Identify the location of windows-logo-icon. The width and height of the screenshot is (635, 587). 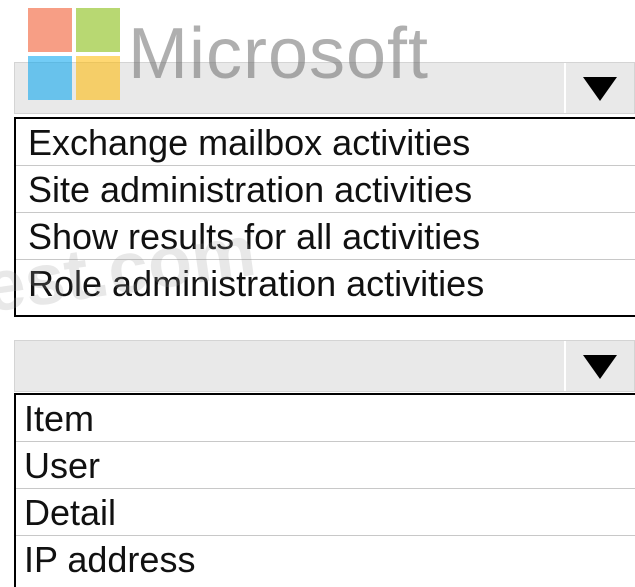
(74, 54).